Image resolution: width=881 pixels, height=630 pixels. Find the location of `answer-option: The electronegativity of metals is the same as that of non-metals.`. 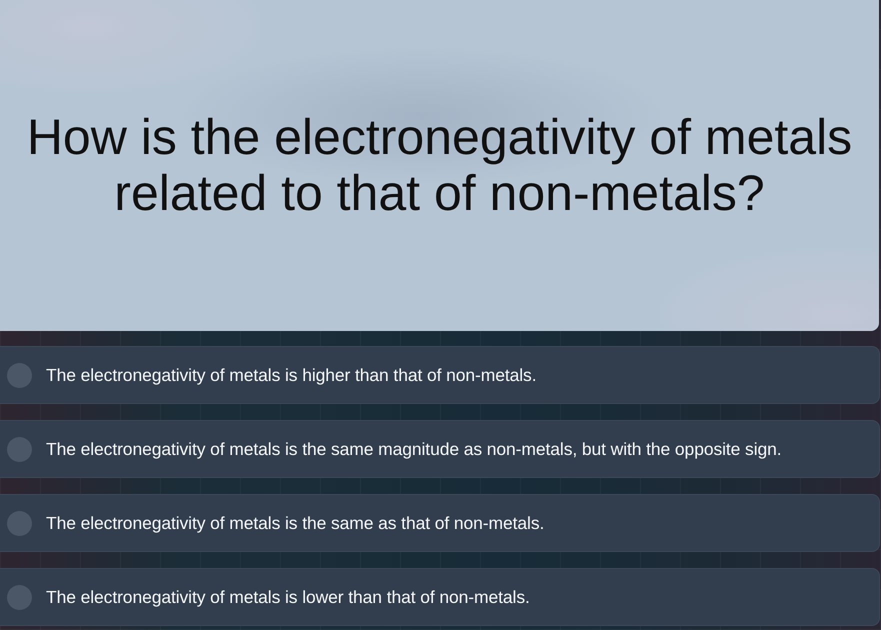

answer-option: The electronegativity of metals is the same as that of non-metals. is located at coordinates (440, 523).